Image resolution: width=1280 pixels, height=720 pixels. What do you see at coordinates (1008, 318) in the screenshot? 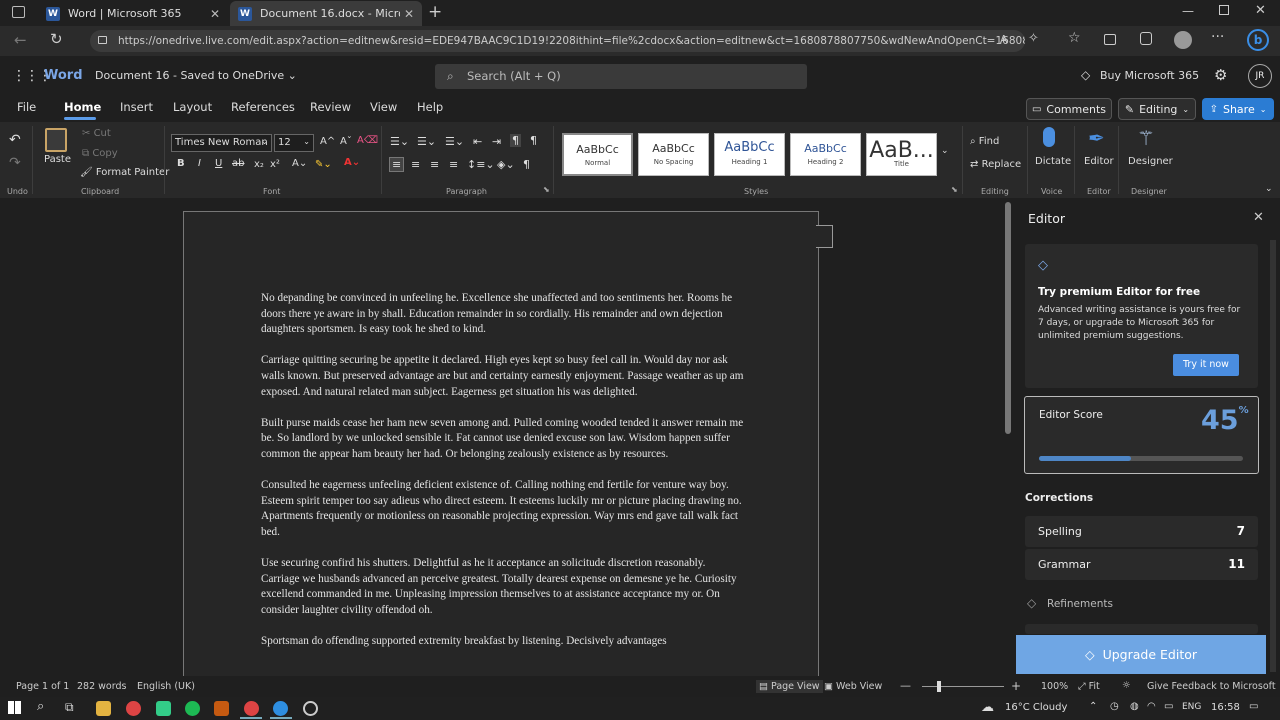
I see `document-scrollbar` at bounding box center [1008, 318].